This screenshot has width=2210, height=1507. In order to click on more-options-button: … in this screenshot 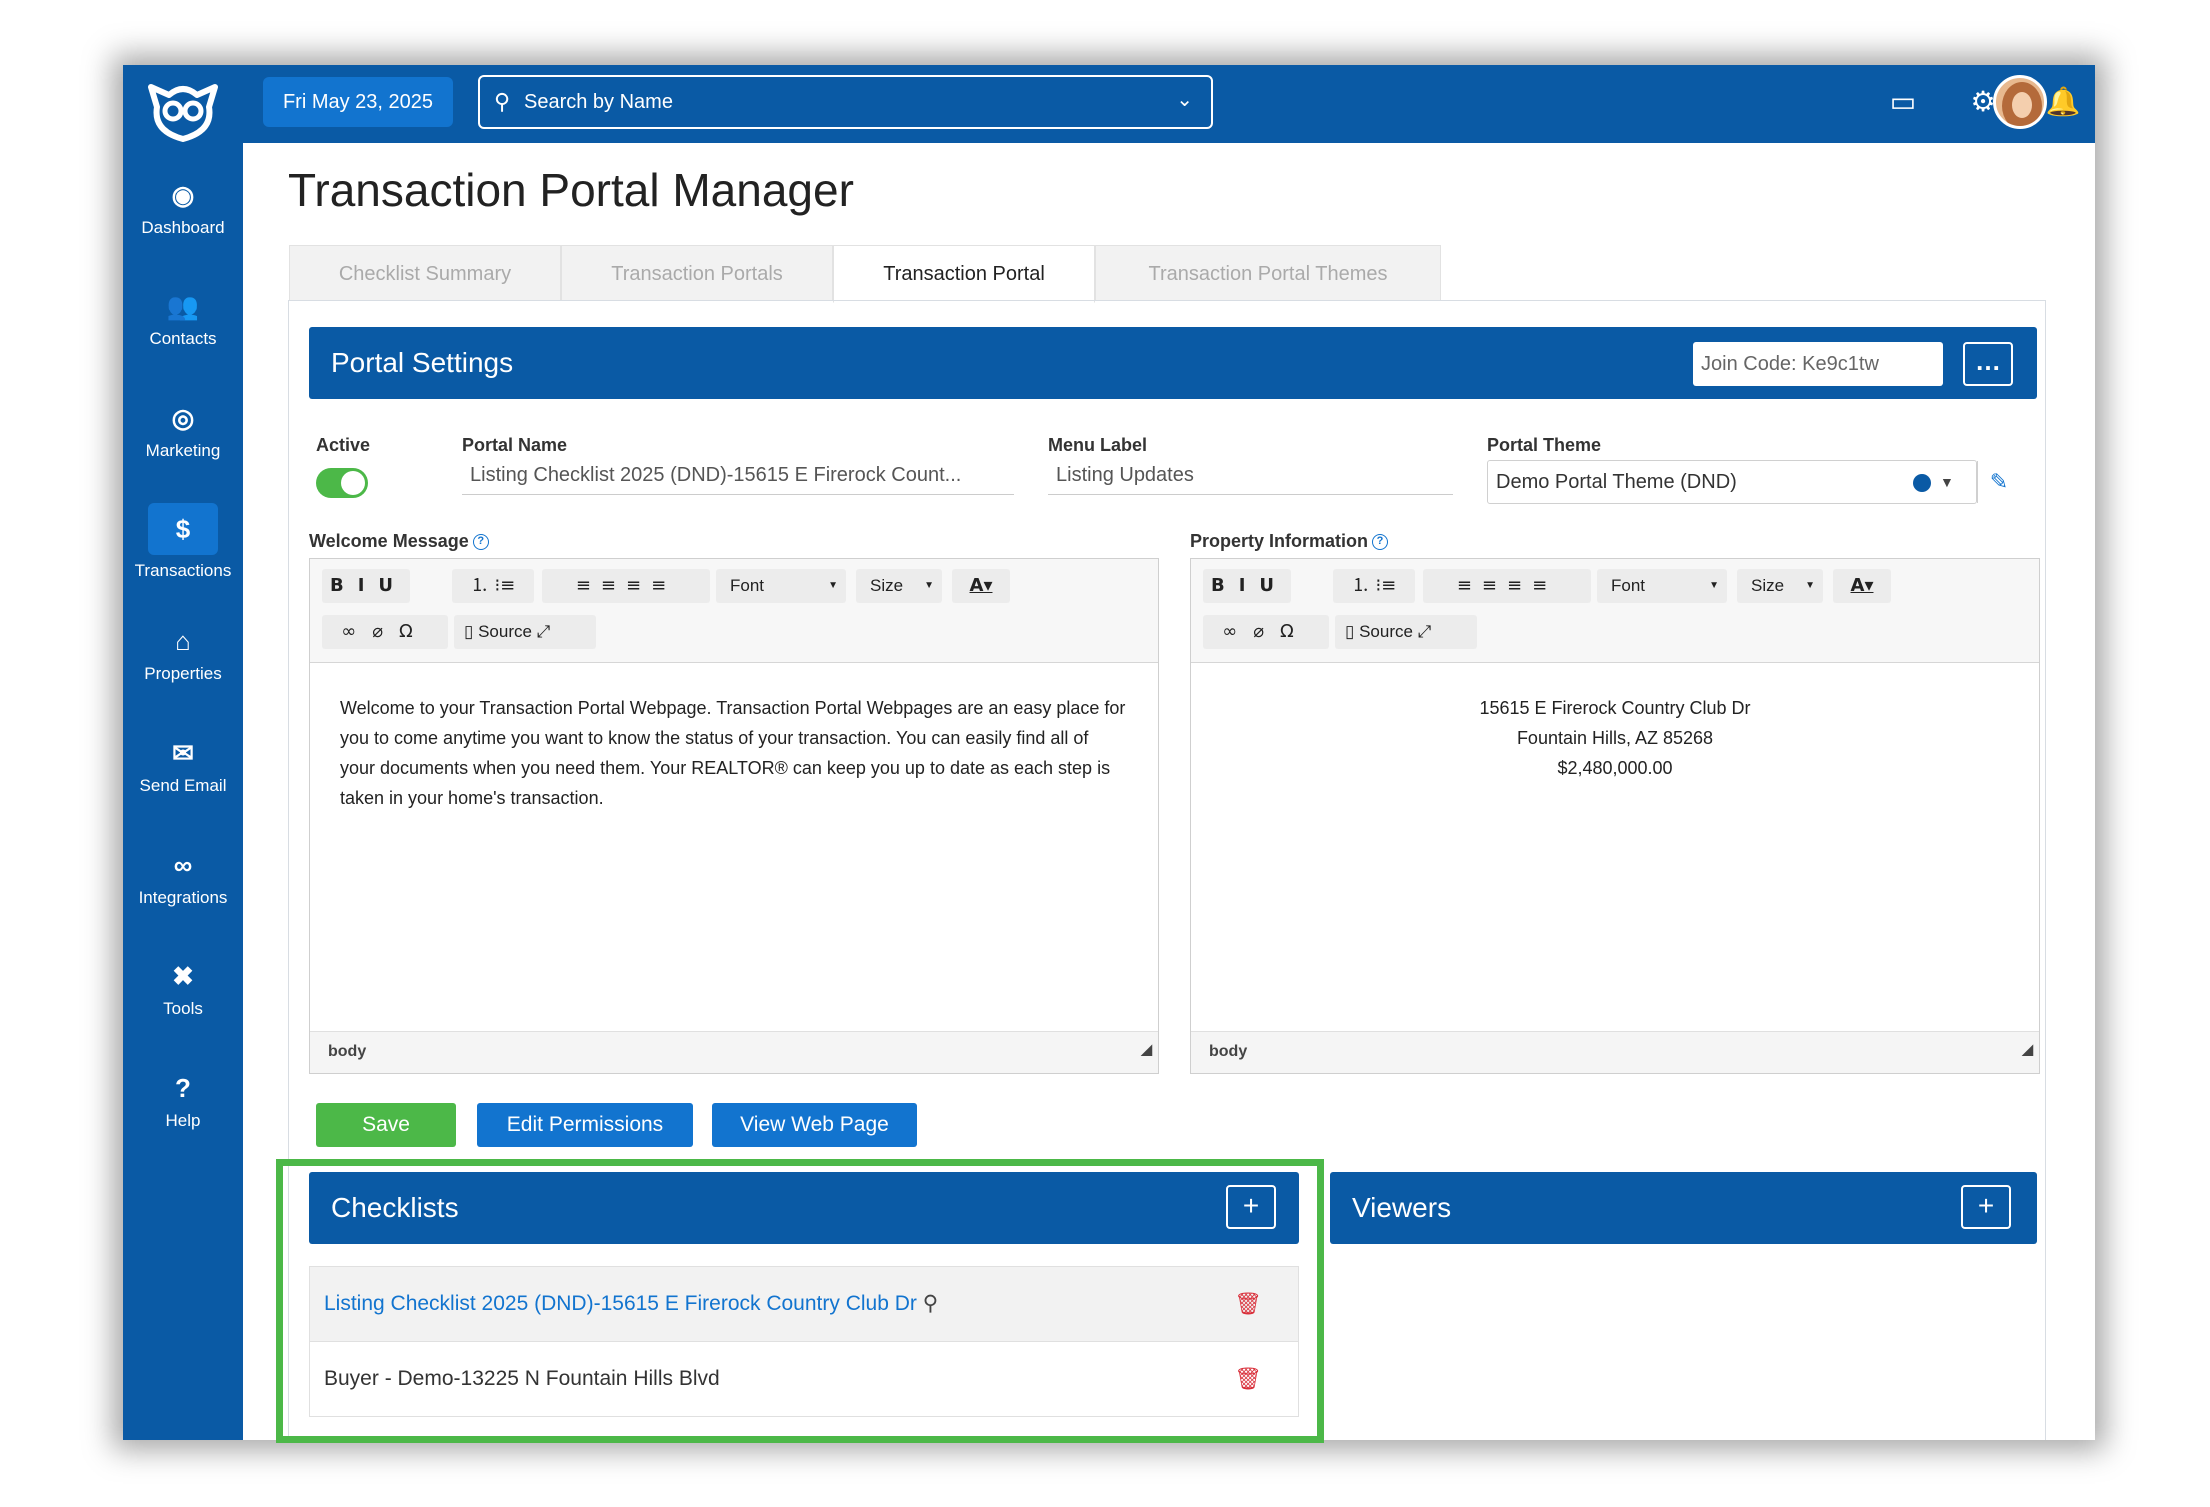, I will do `click(1988, 364)`.